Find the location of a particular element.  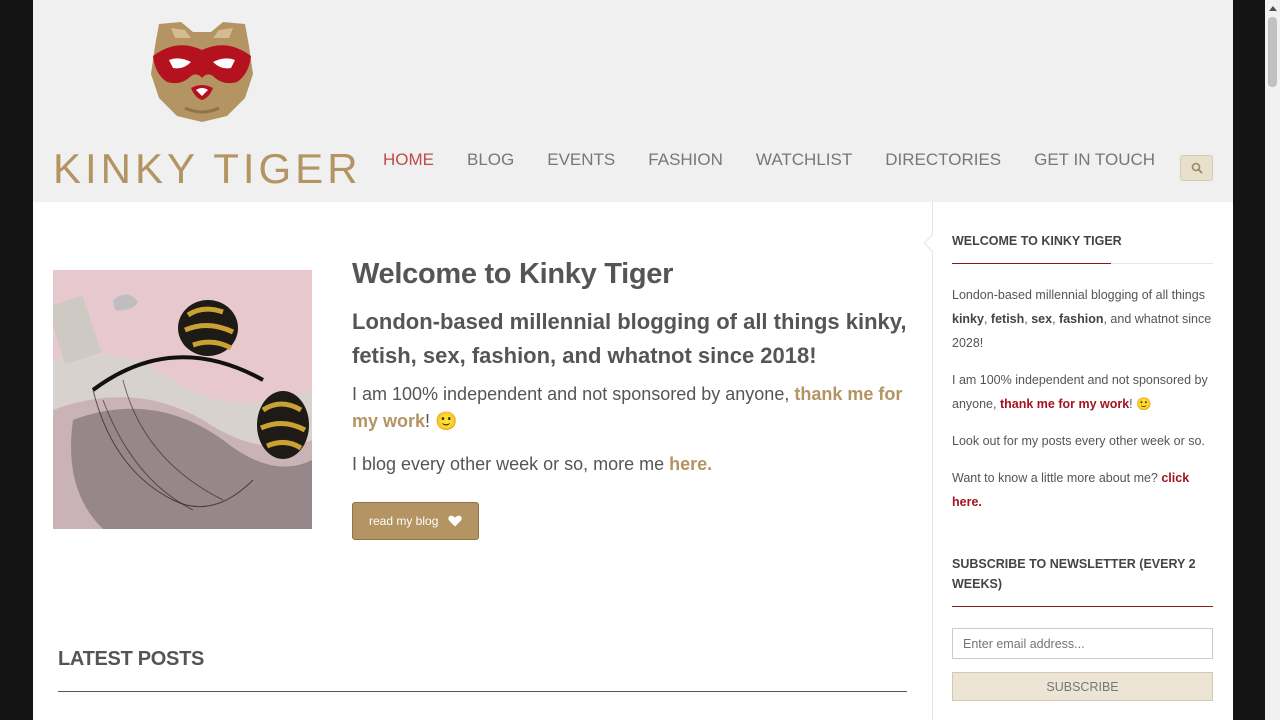

scrollbar-thumb is located at coordinates (1272, 52).